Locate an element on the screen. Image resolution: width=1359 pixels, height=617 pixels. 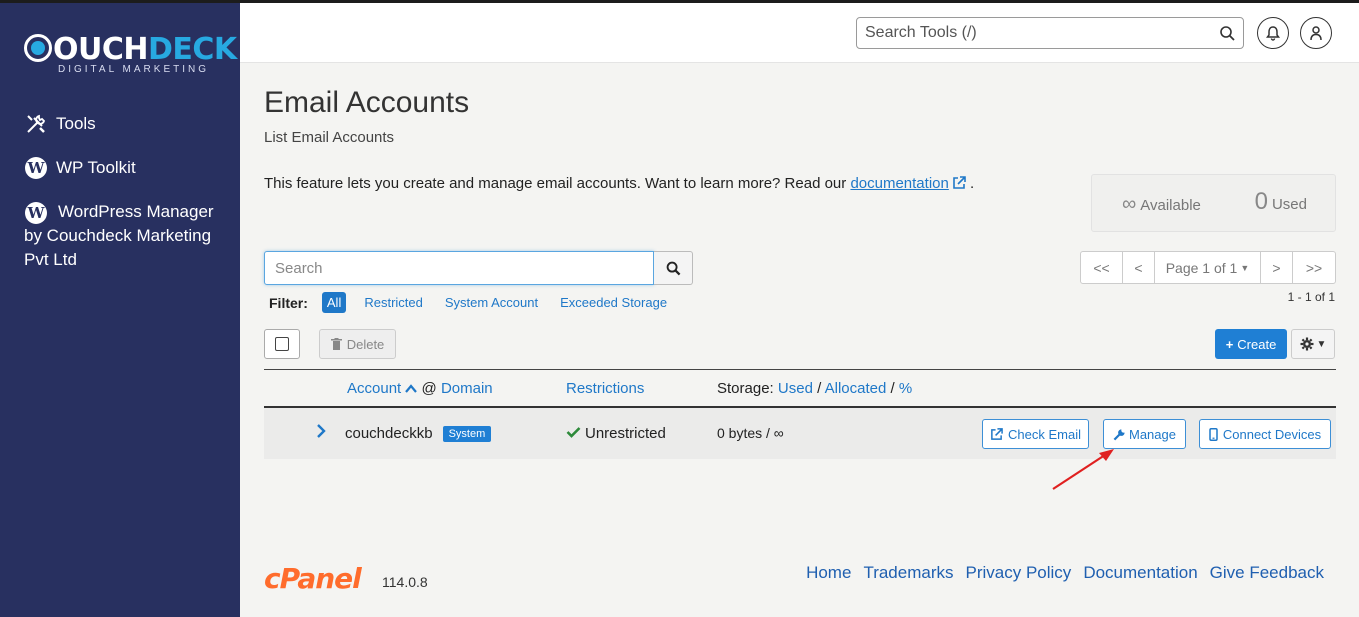
sort-up-icon is located at coordinates (411, 388).